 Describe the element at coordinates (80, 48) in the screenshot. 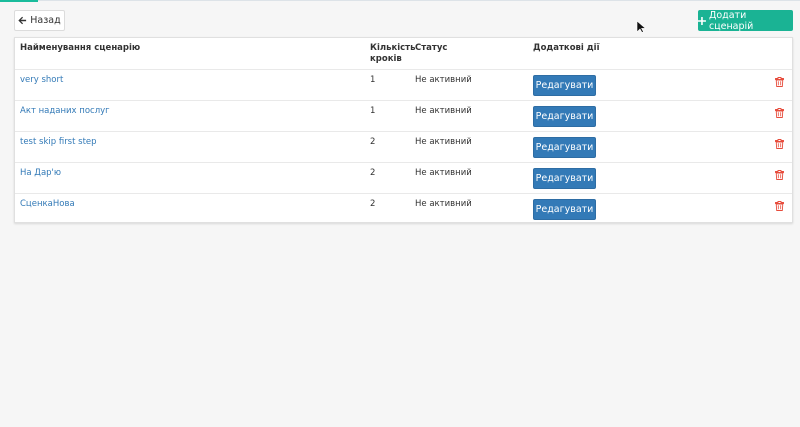

I see `header-name: Найменування сценарію` at that location.